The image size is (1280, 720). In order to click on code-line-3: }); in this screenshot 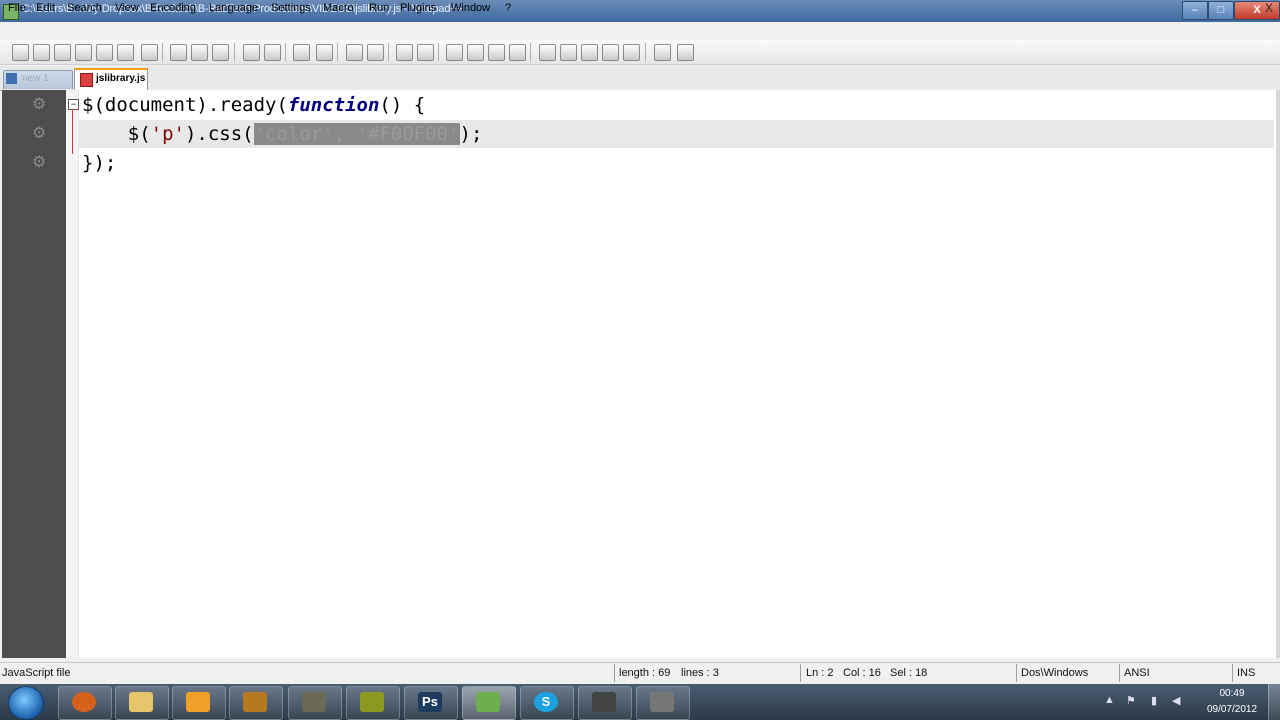, I will do `click(99, 163)`.